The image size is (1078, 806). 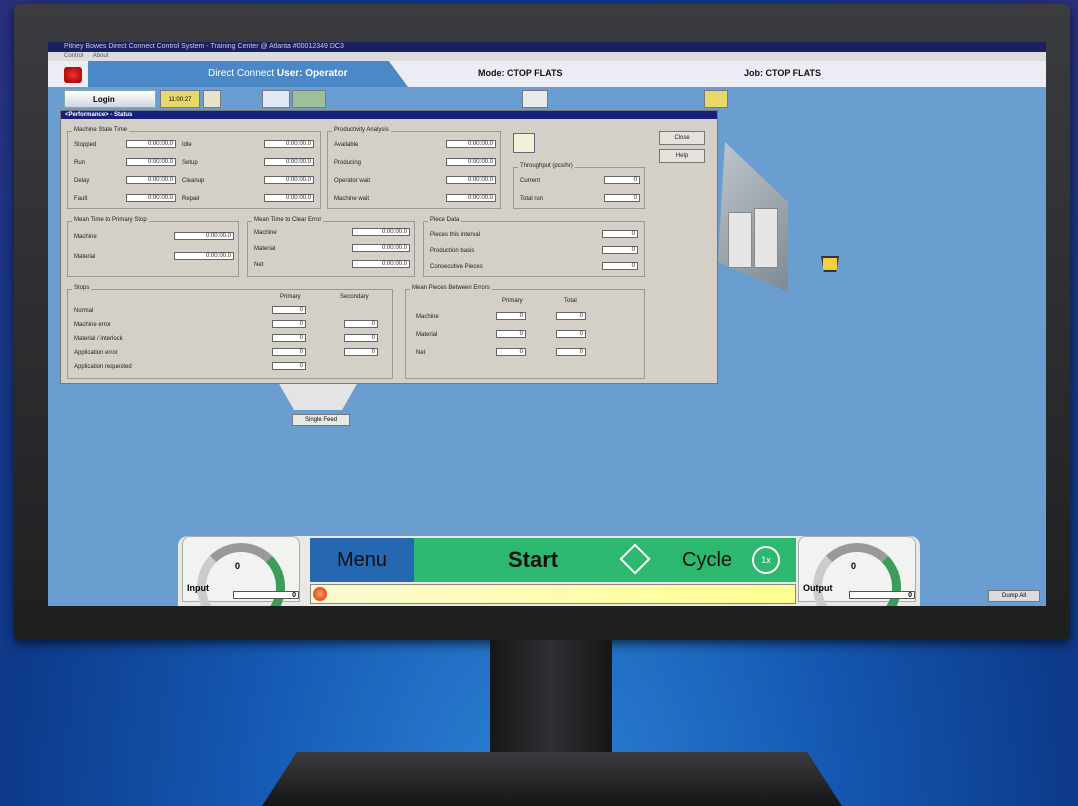 What do you see at coordinates (289, 310) in the screenshot?
I see `value-stops-normal-primary: 0` at bounding box center [289, 310].